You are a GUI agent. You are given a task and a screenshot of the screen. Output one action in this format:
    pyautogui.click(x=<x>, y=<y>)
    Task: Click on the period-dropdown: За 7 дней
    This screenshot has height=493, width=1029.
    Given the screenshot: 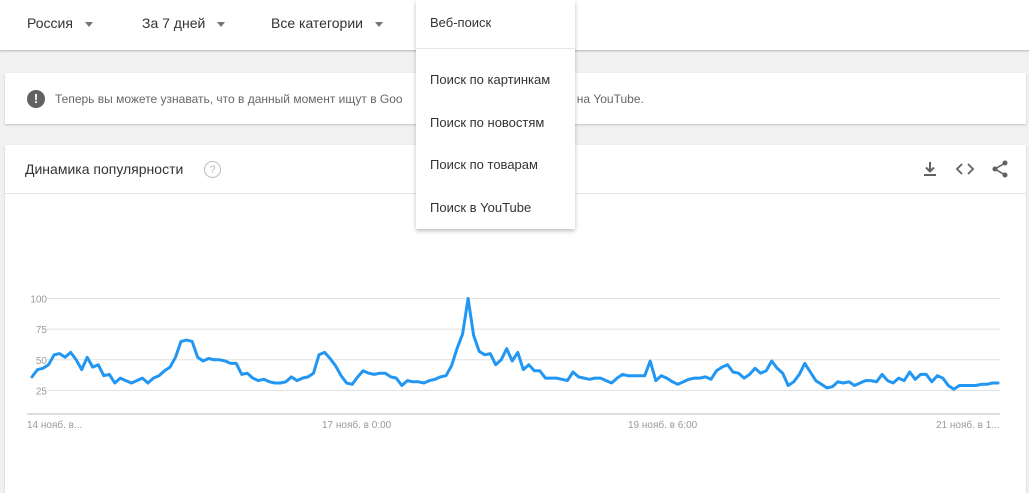 What is the action you would take?
    pyautogui.click(x=184, y=23)
    